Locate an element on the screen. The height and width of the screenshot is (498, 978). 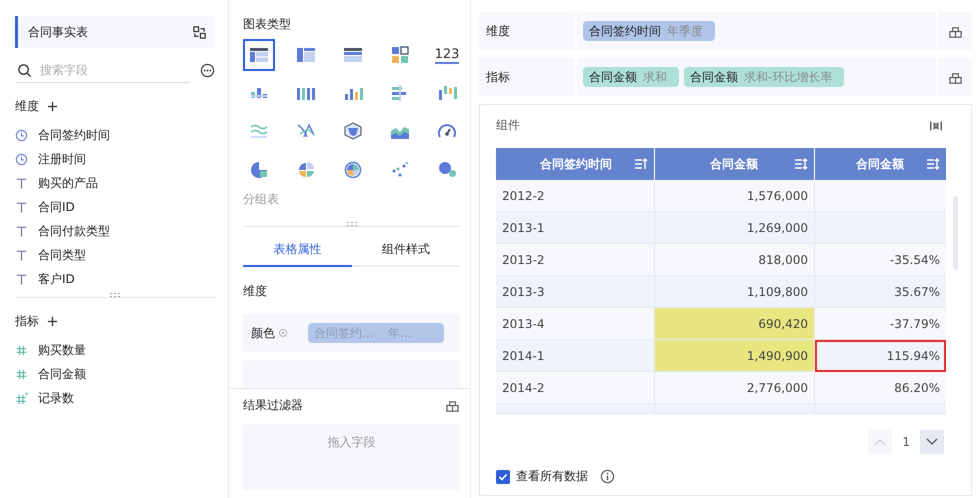
field-item: 记录数 is located at coordinates (115, 398).